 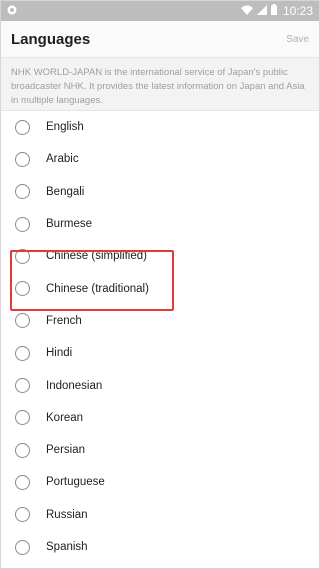 What do you see at coordinates (160, 547) in the screenshot?
I see `language-option: Spanish` at bounding box center [160, 547].